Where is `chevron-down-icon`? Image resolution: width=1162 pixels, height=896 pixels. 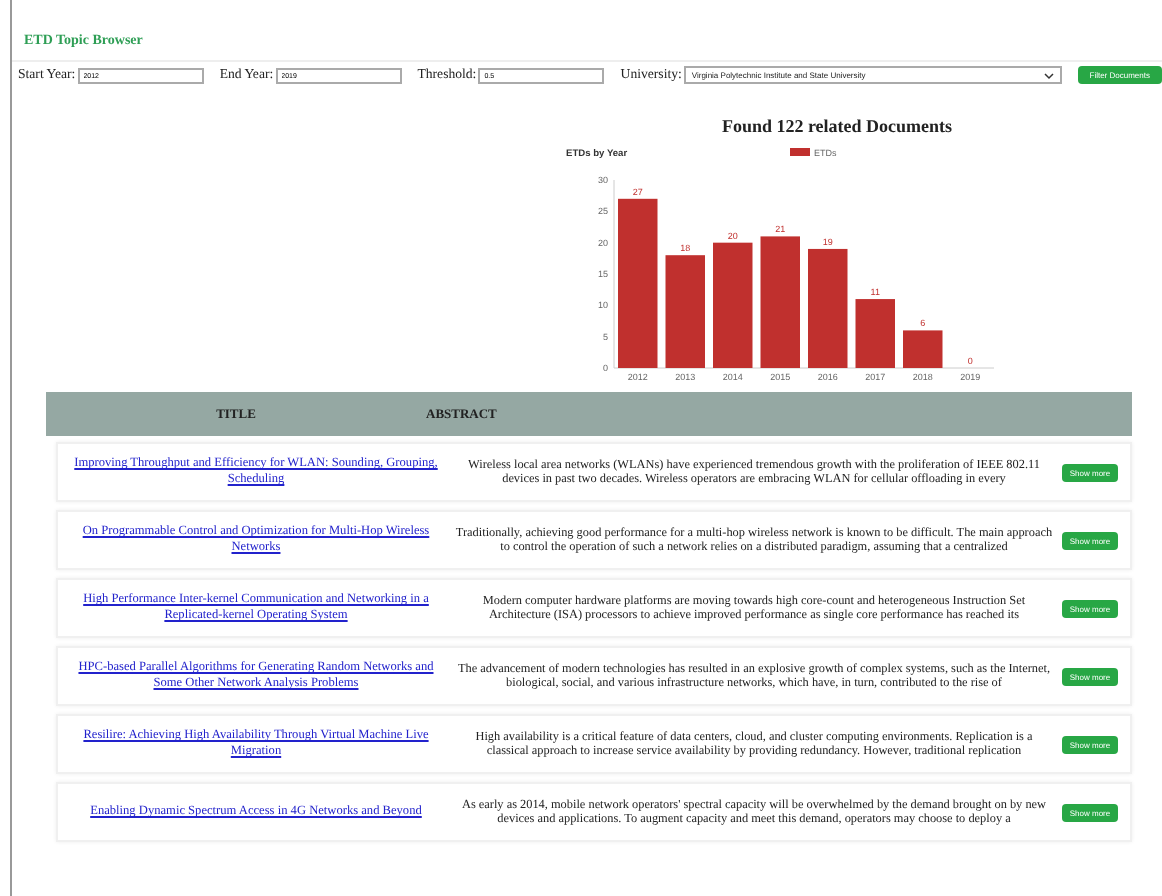 chevron-down-icon is located at coordinates (1048, 75).